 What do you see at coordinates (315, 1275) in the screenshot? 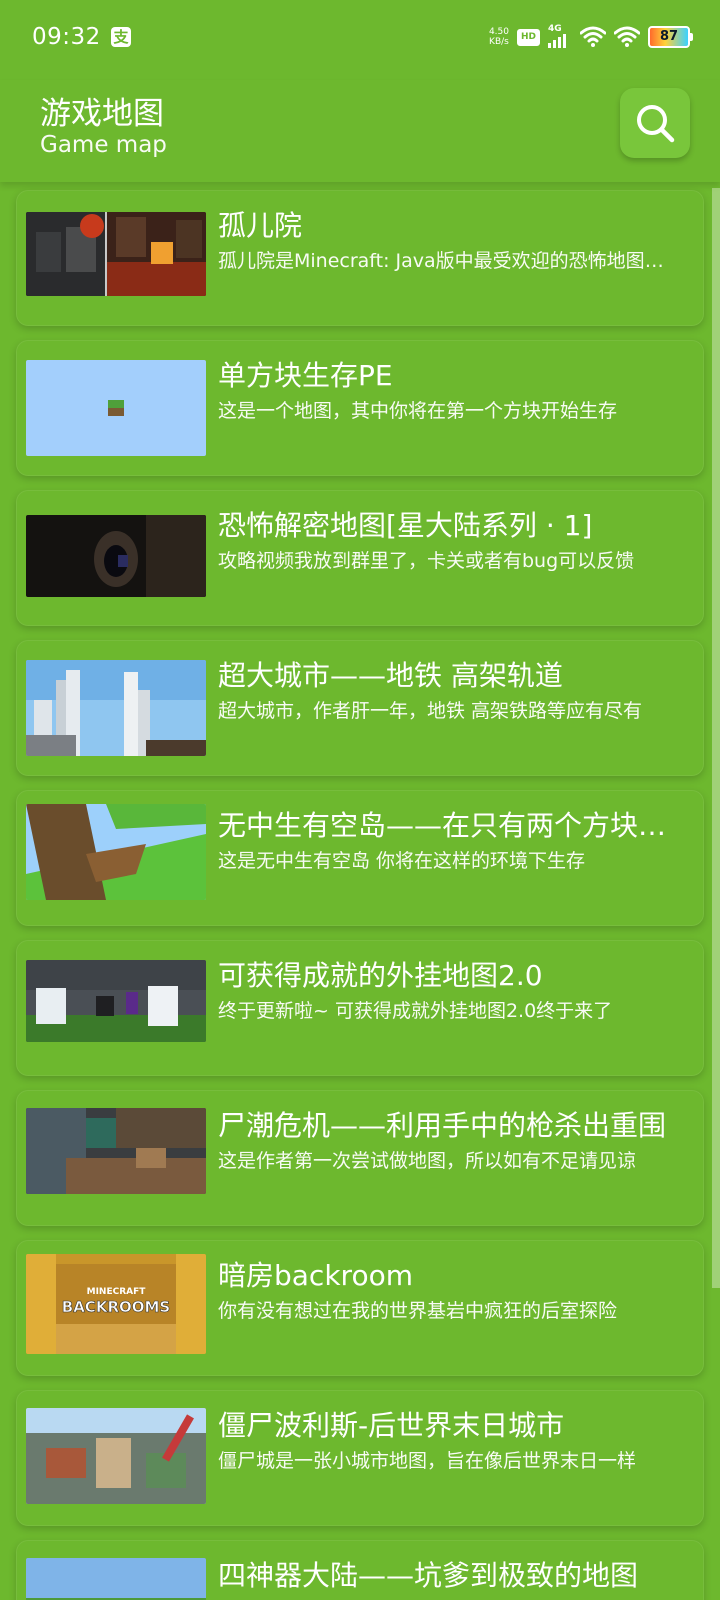
I see `map-title: 暗房backroom` at bounding box center [315, 1275].